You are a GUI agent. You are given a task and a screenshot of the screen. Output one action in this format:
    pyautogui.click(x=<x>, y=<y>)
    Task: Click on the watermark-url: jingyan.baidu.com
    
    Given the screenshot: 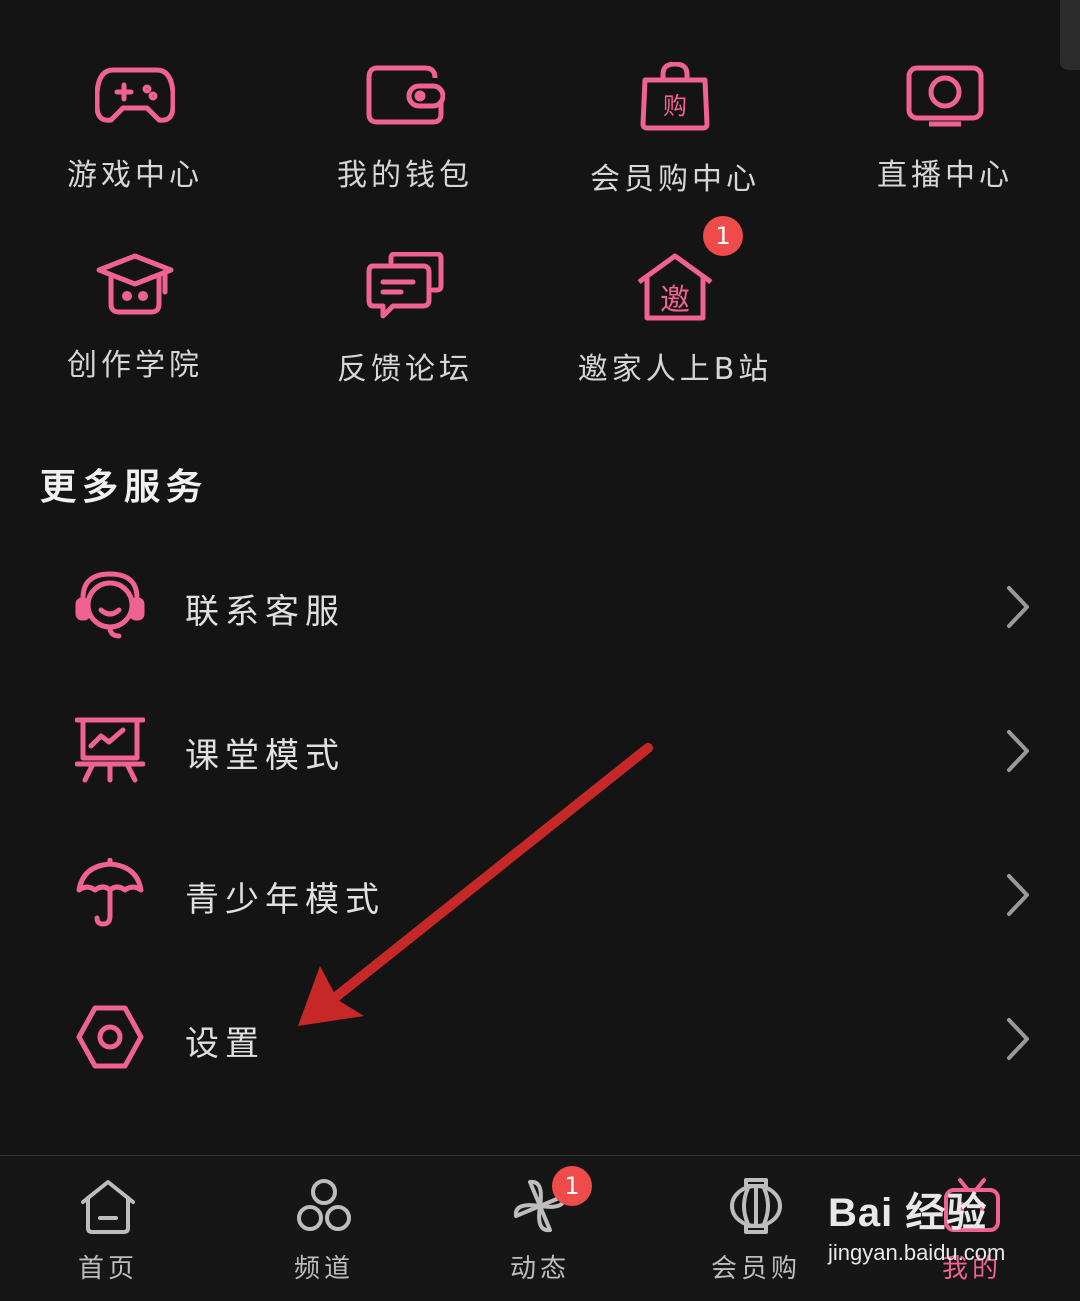 What is the action you would take?
    pyautogui.click(x=917, y=1252)
    